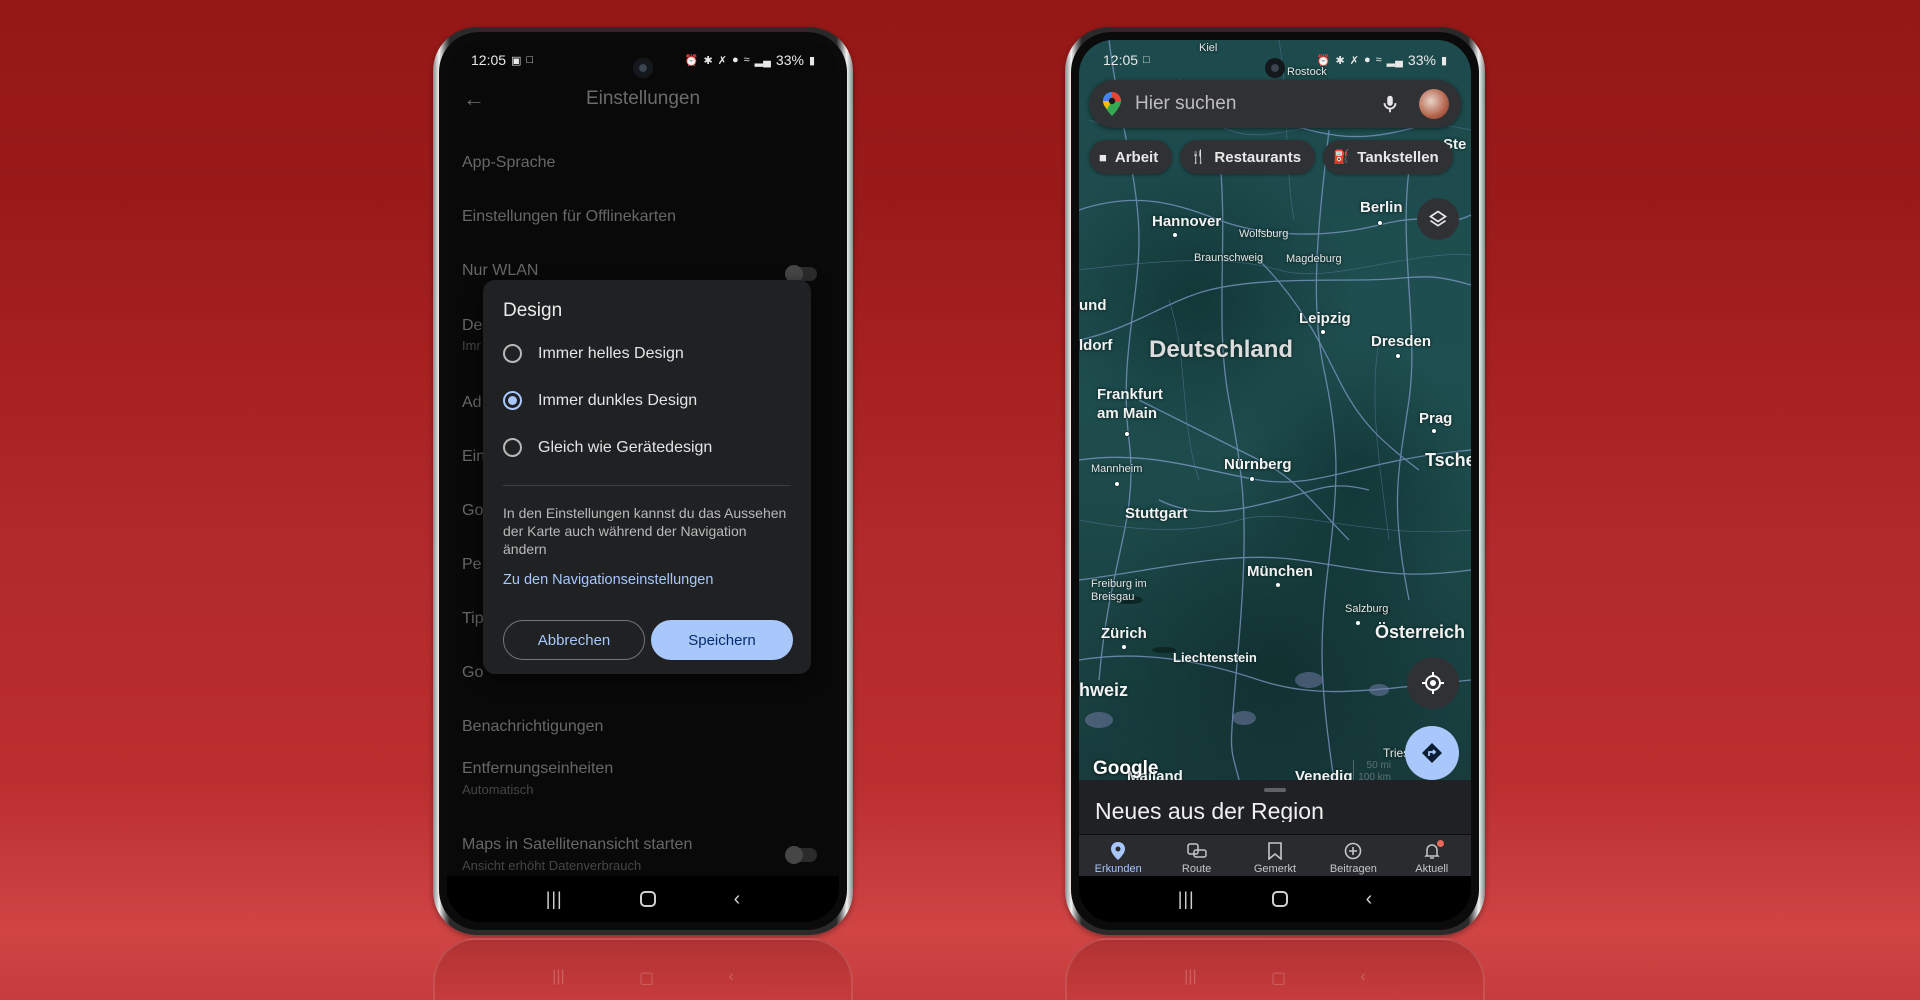  Describe the element at coordinates (1353, 869) in the screenshot. I see `nav-label: Beitragen` at that location.